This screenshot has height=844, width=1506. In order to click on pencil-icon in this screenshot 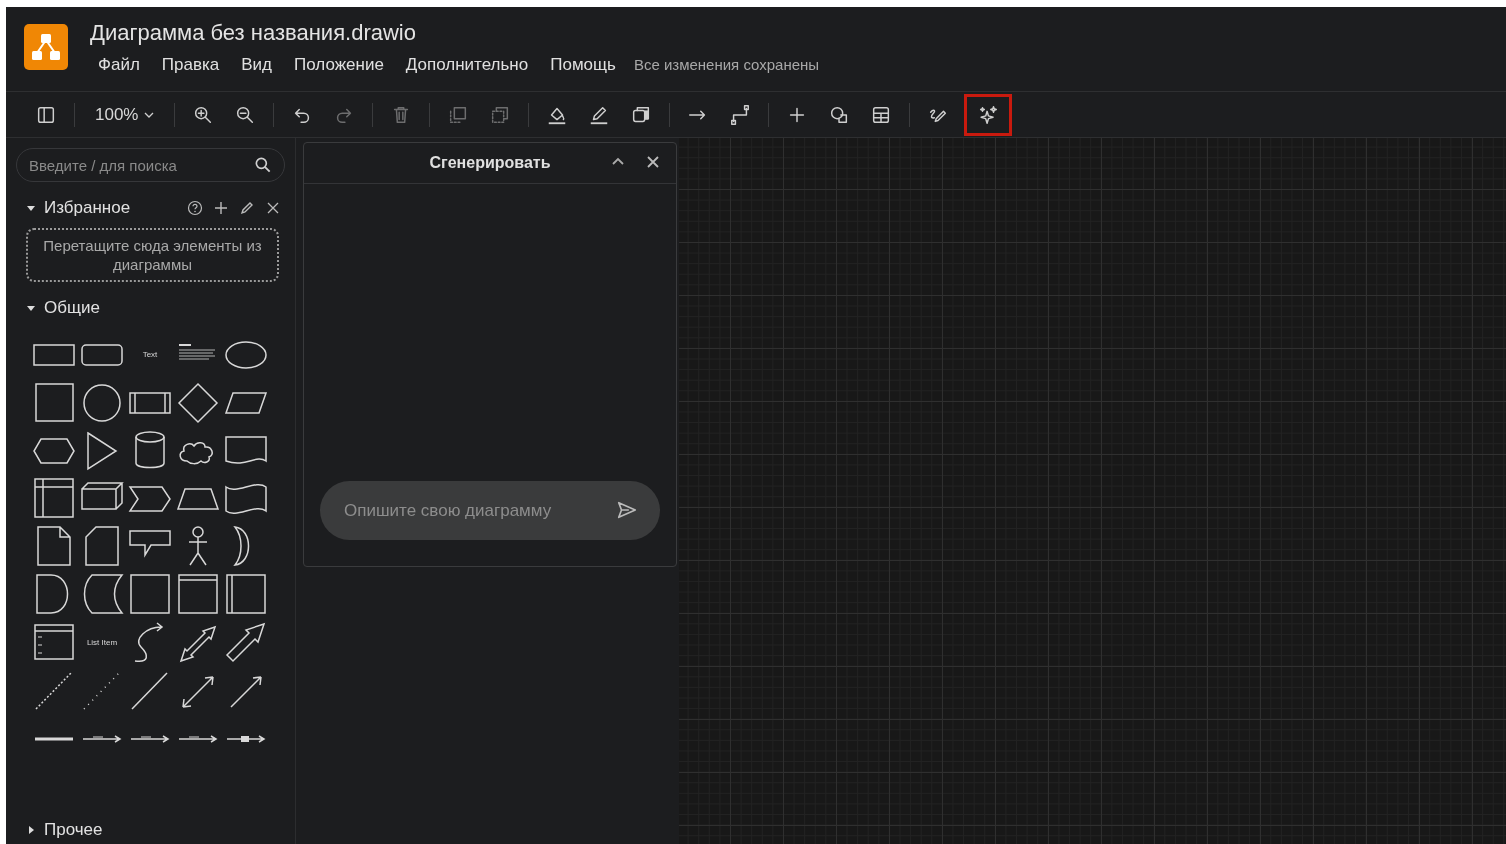, I will do `click(247, 208)`.